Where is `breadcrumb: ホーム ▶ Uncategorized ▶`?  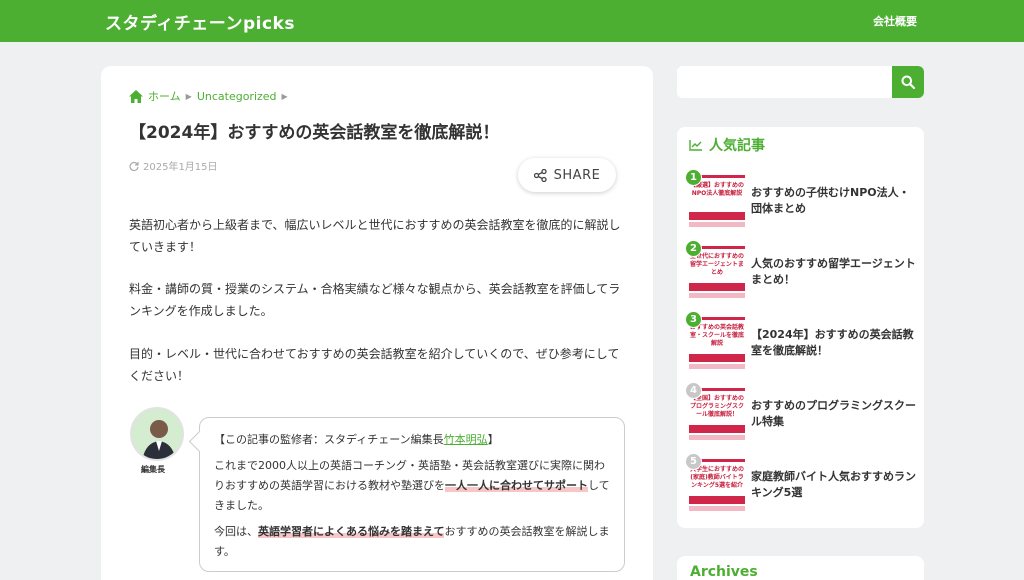
breadcrumb: ホーム ▶ Uncategorized ▶ is located at coordinates (208, 96).